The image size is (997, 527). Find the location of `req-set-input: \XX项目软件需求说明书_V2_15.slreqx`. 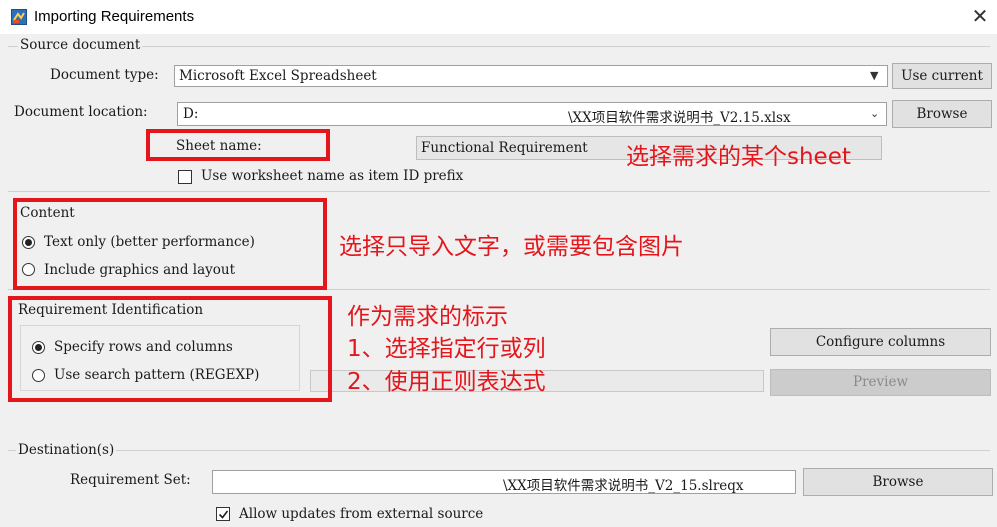

req-set-input: \XX项目软件需求说明书_V2_15.slreqx is located at coordinates (504, 482).